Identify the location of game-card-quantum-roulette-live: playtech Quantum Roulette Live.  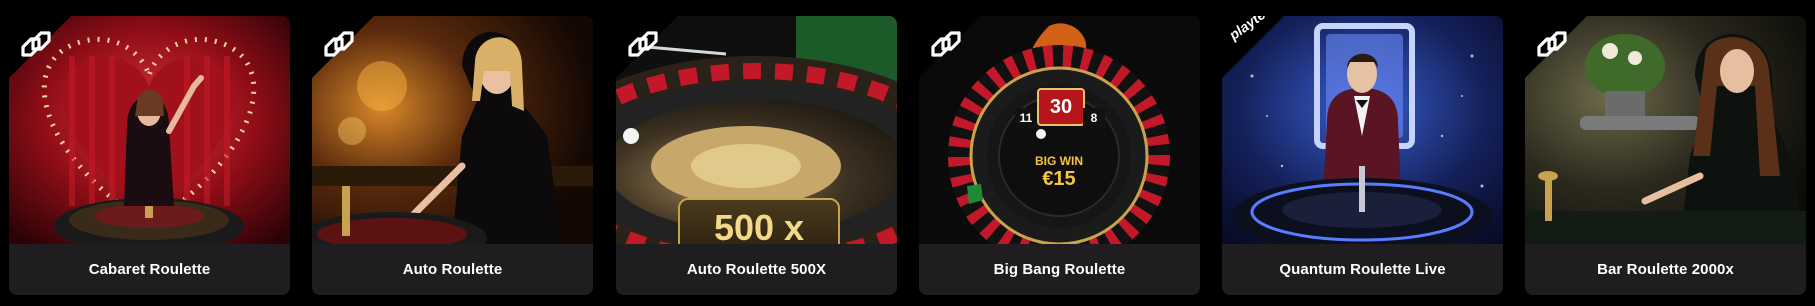
(1362, 155).